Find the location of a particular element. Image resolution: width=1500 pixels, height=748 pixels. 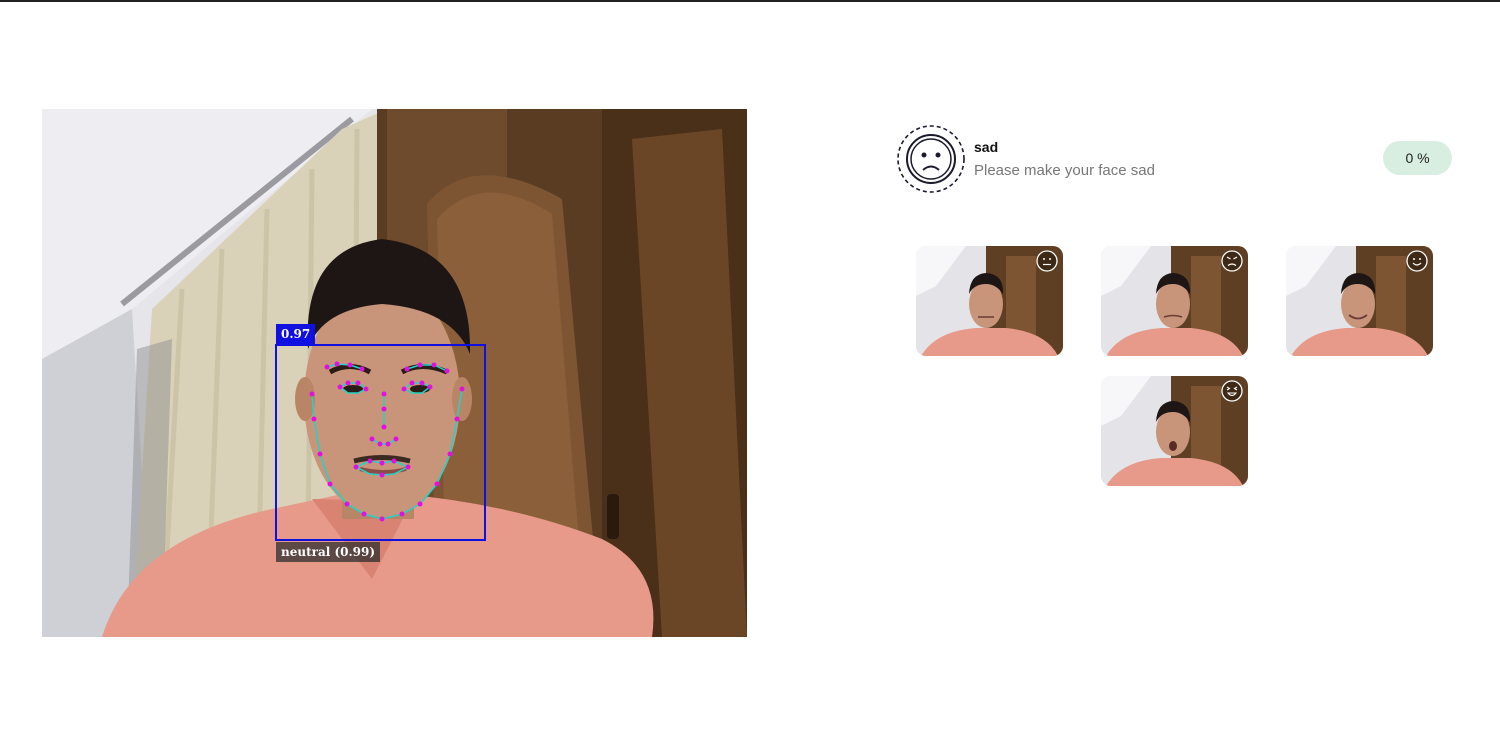

surprised-face-icon is located at coordinates (1232, 391).